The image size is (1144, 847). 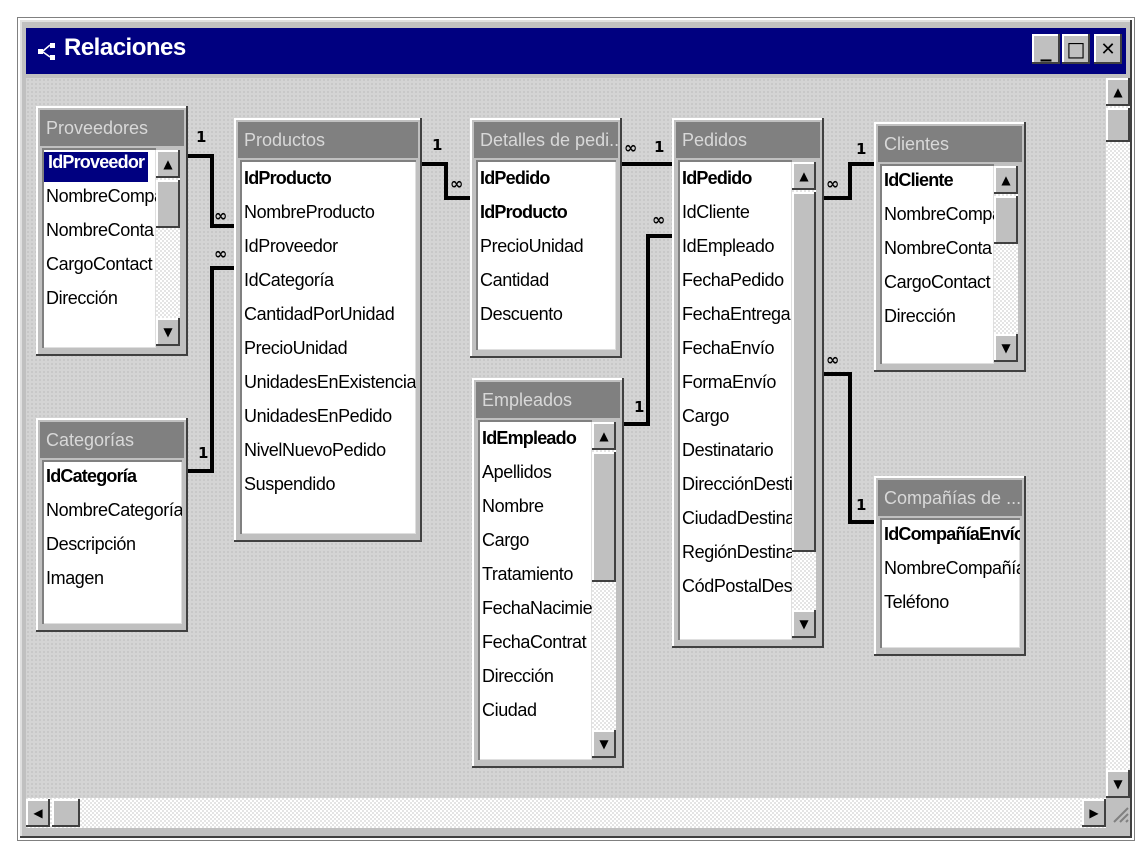 What do you see at coordinates (513, 511) in the screenshot?
I see `field-item: Nombre` at bounding box center [513, 511].